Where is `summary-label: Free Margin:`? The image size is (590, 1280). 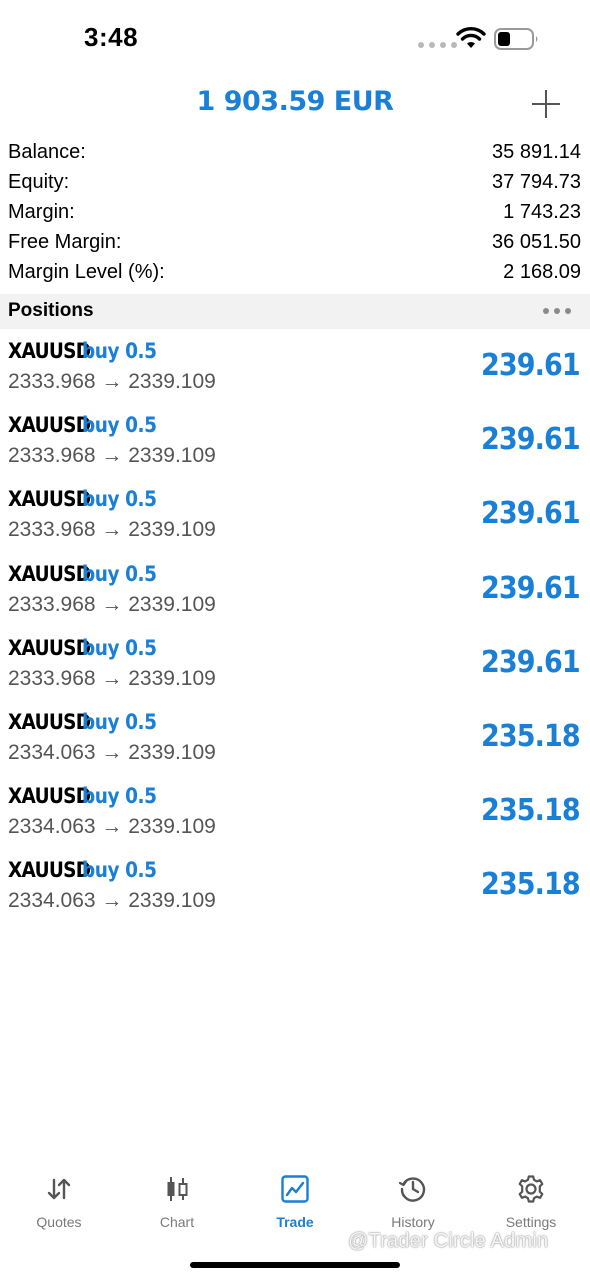
summary-label: Free Margin: is located at coordinates (65, 242).